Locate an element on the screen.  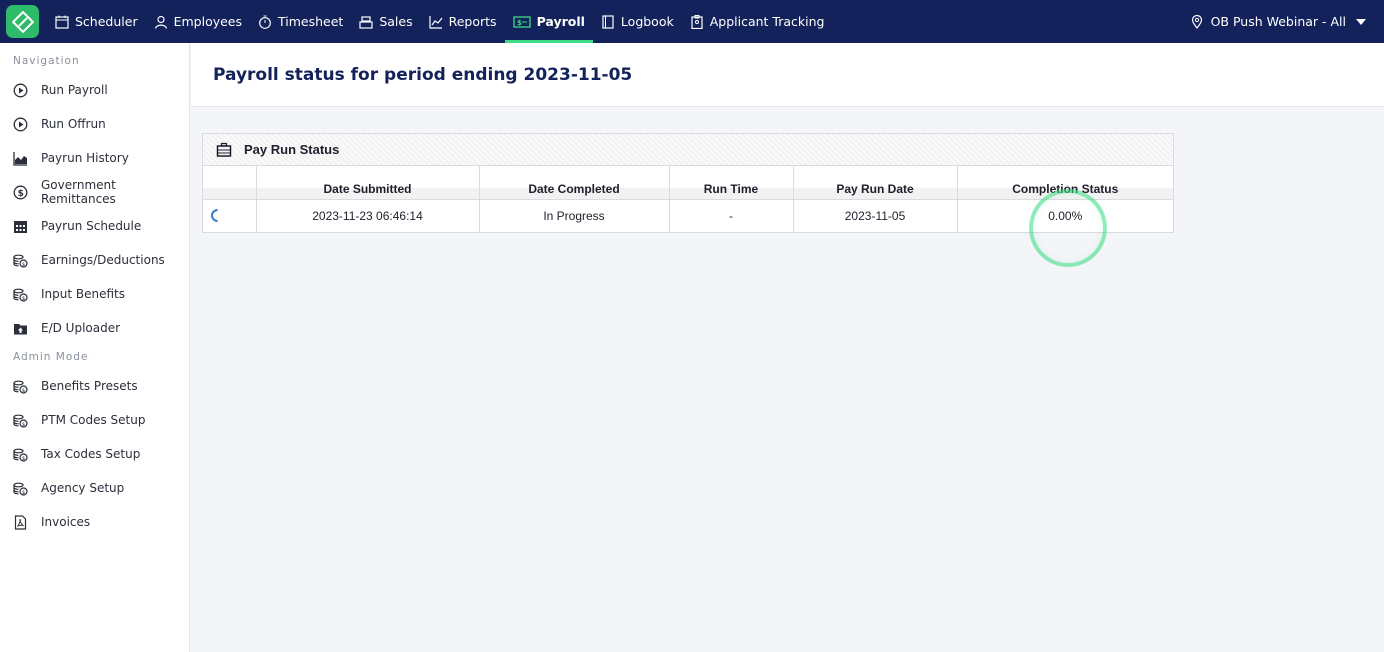
clipboard-icon is located at coordinates (697, 21).